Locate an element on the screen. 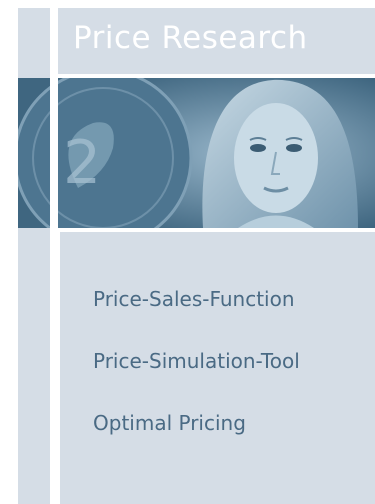 The height and width of the screenshot is (504, 375). menu-item-price-simulation-tool: Price-Simulation-Tool is located at coordinates (196, 361).